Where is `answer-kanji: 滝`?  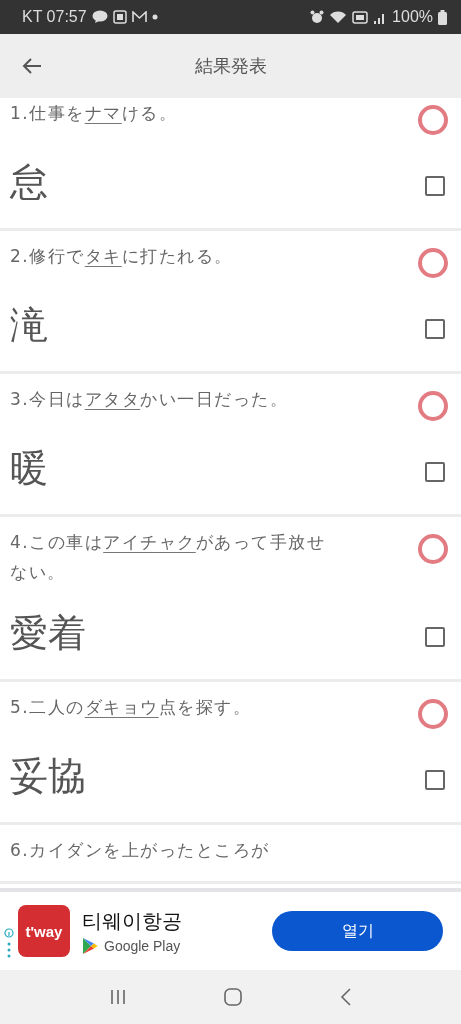 answer-kanji: 滝 is located at coordinates (29, 325).